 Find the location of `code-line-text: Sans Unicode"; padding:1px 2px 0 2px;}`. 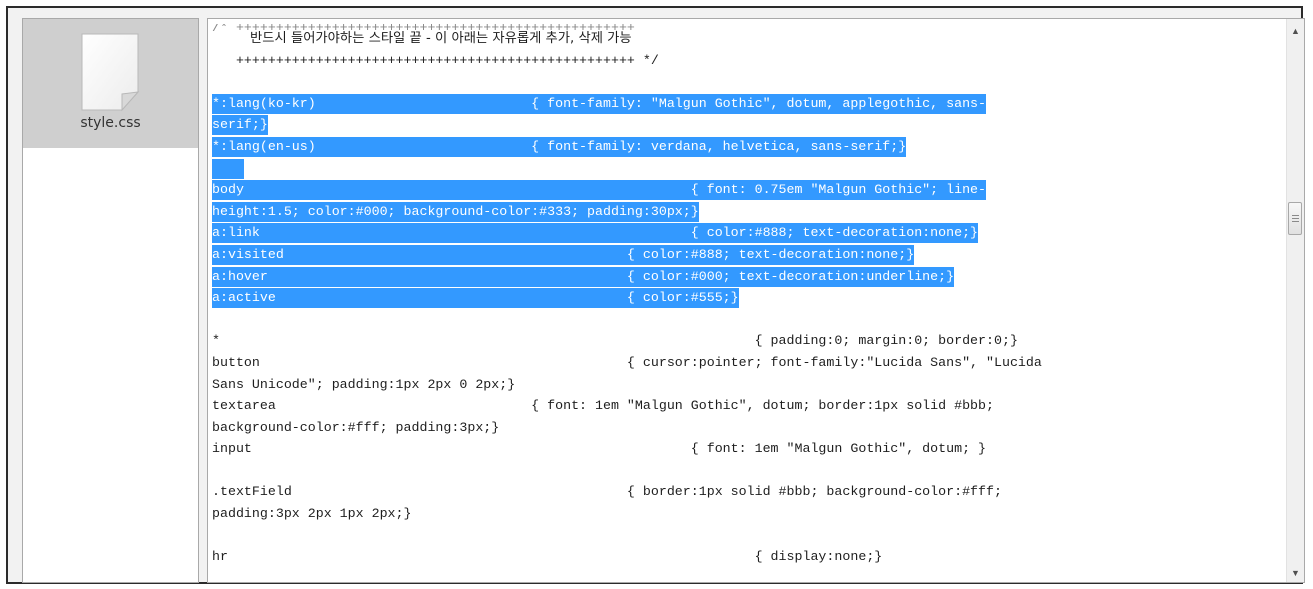

code-line-text: Sans Unicode"; padding:1px 2px 0 2px;} is located at coordinates (364, 384).